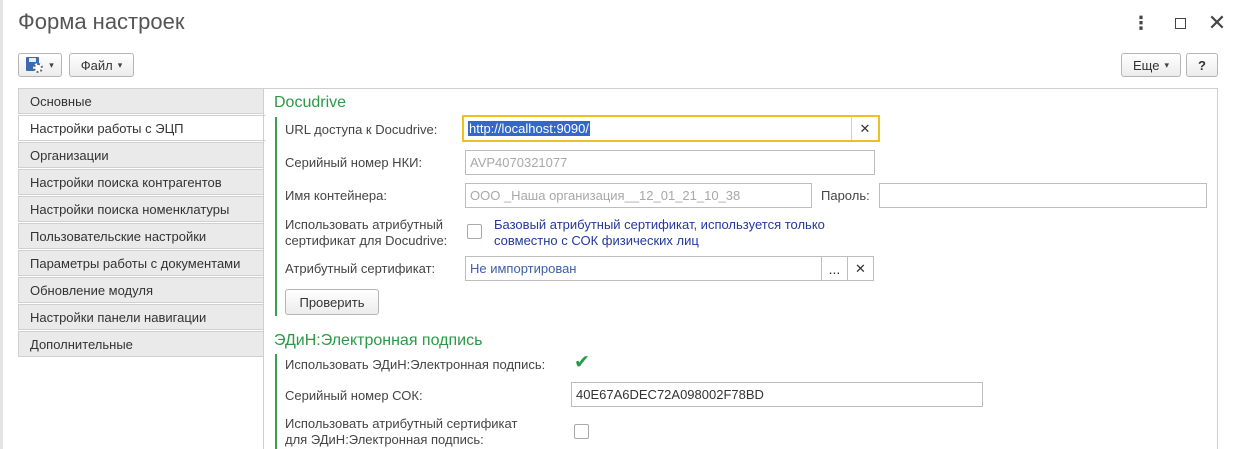 The height and width of the screenshot is (449, 1240). What do you see at coordinates (864, 128) in the screenshot?
I see `clear-url-icon: ✕` at bounding box center [864, 128].